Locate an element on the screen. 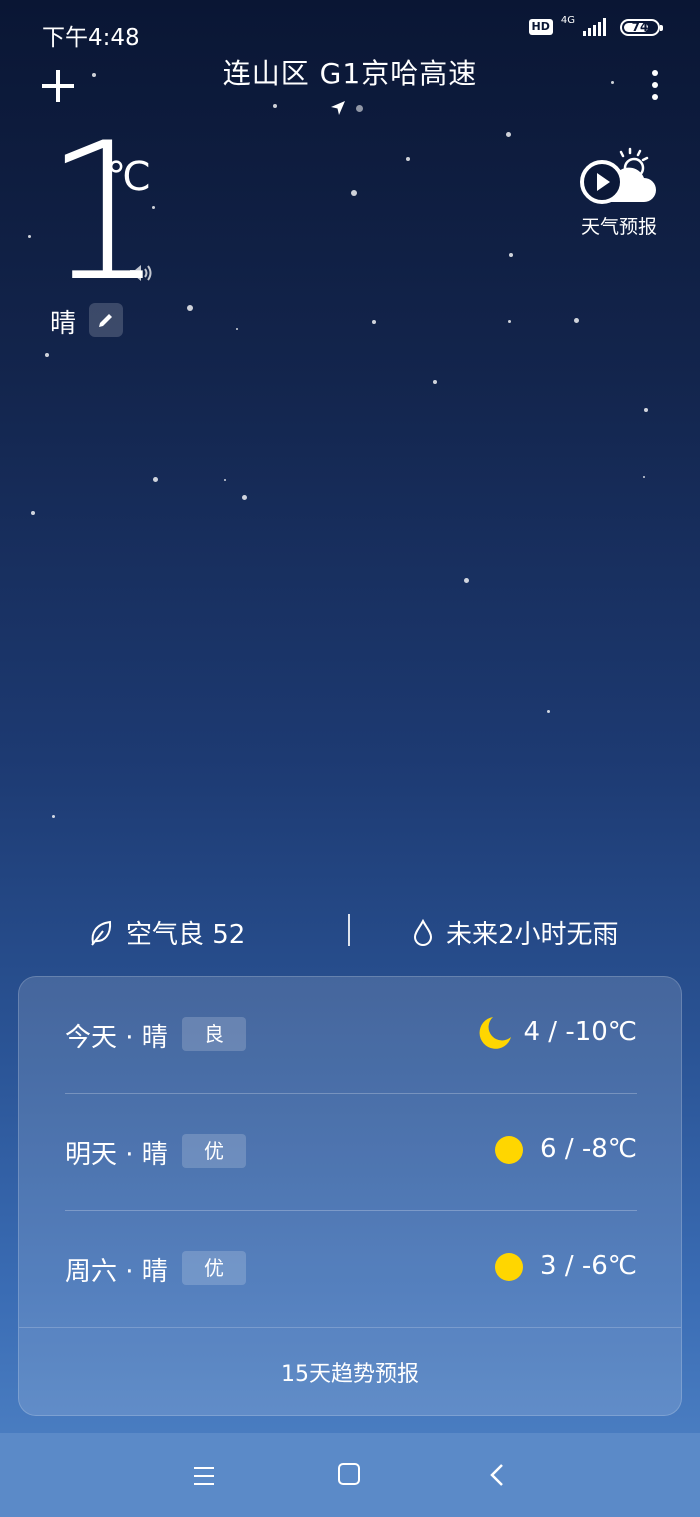 The width and height of the screenshot is (700, 1517). signal-icon is located at coordinates (594, 27).